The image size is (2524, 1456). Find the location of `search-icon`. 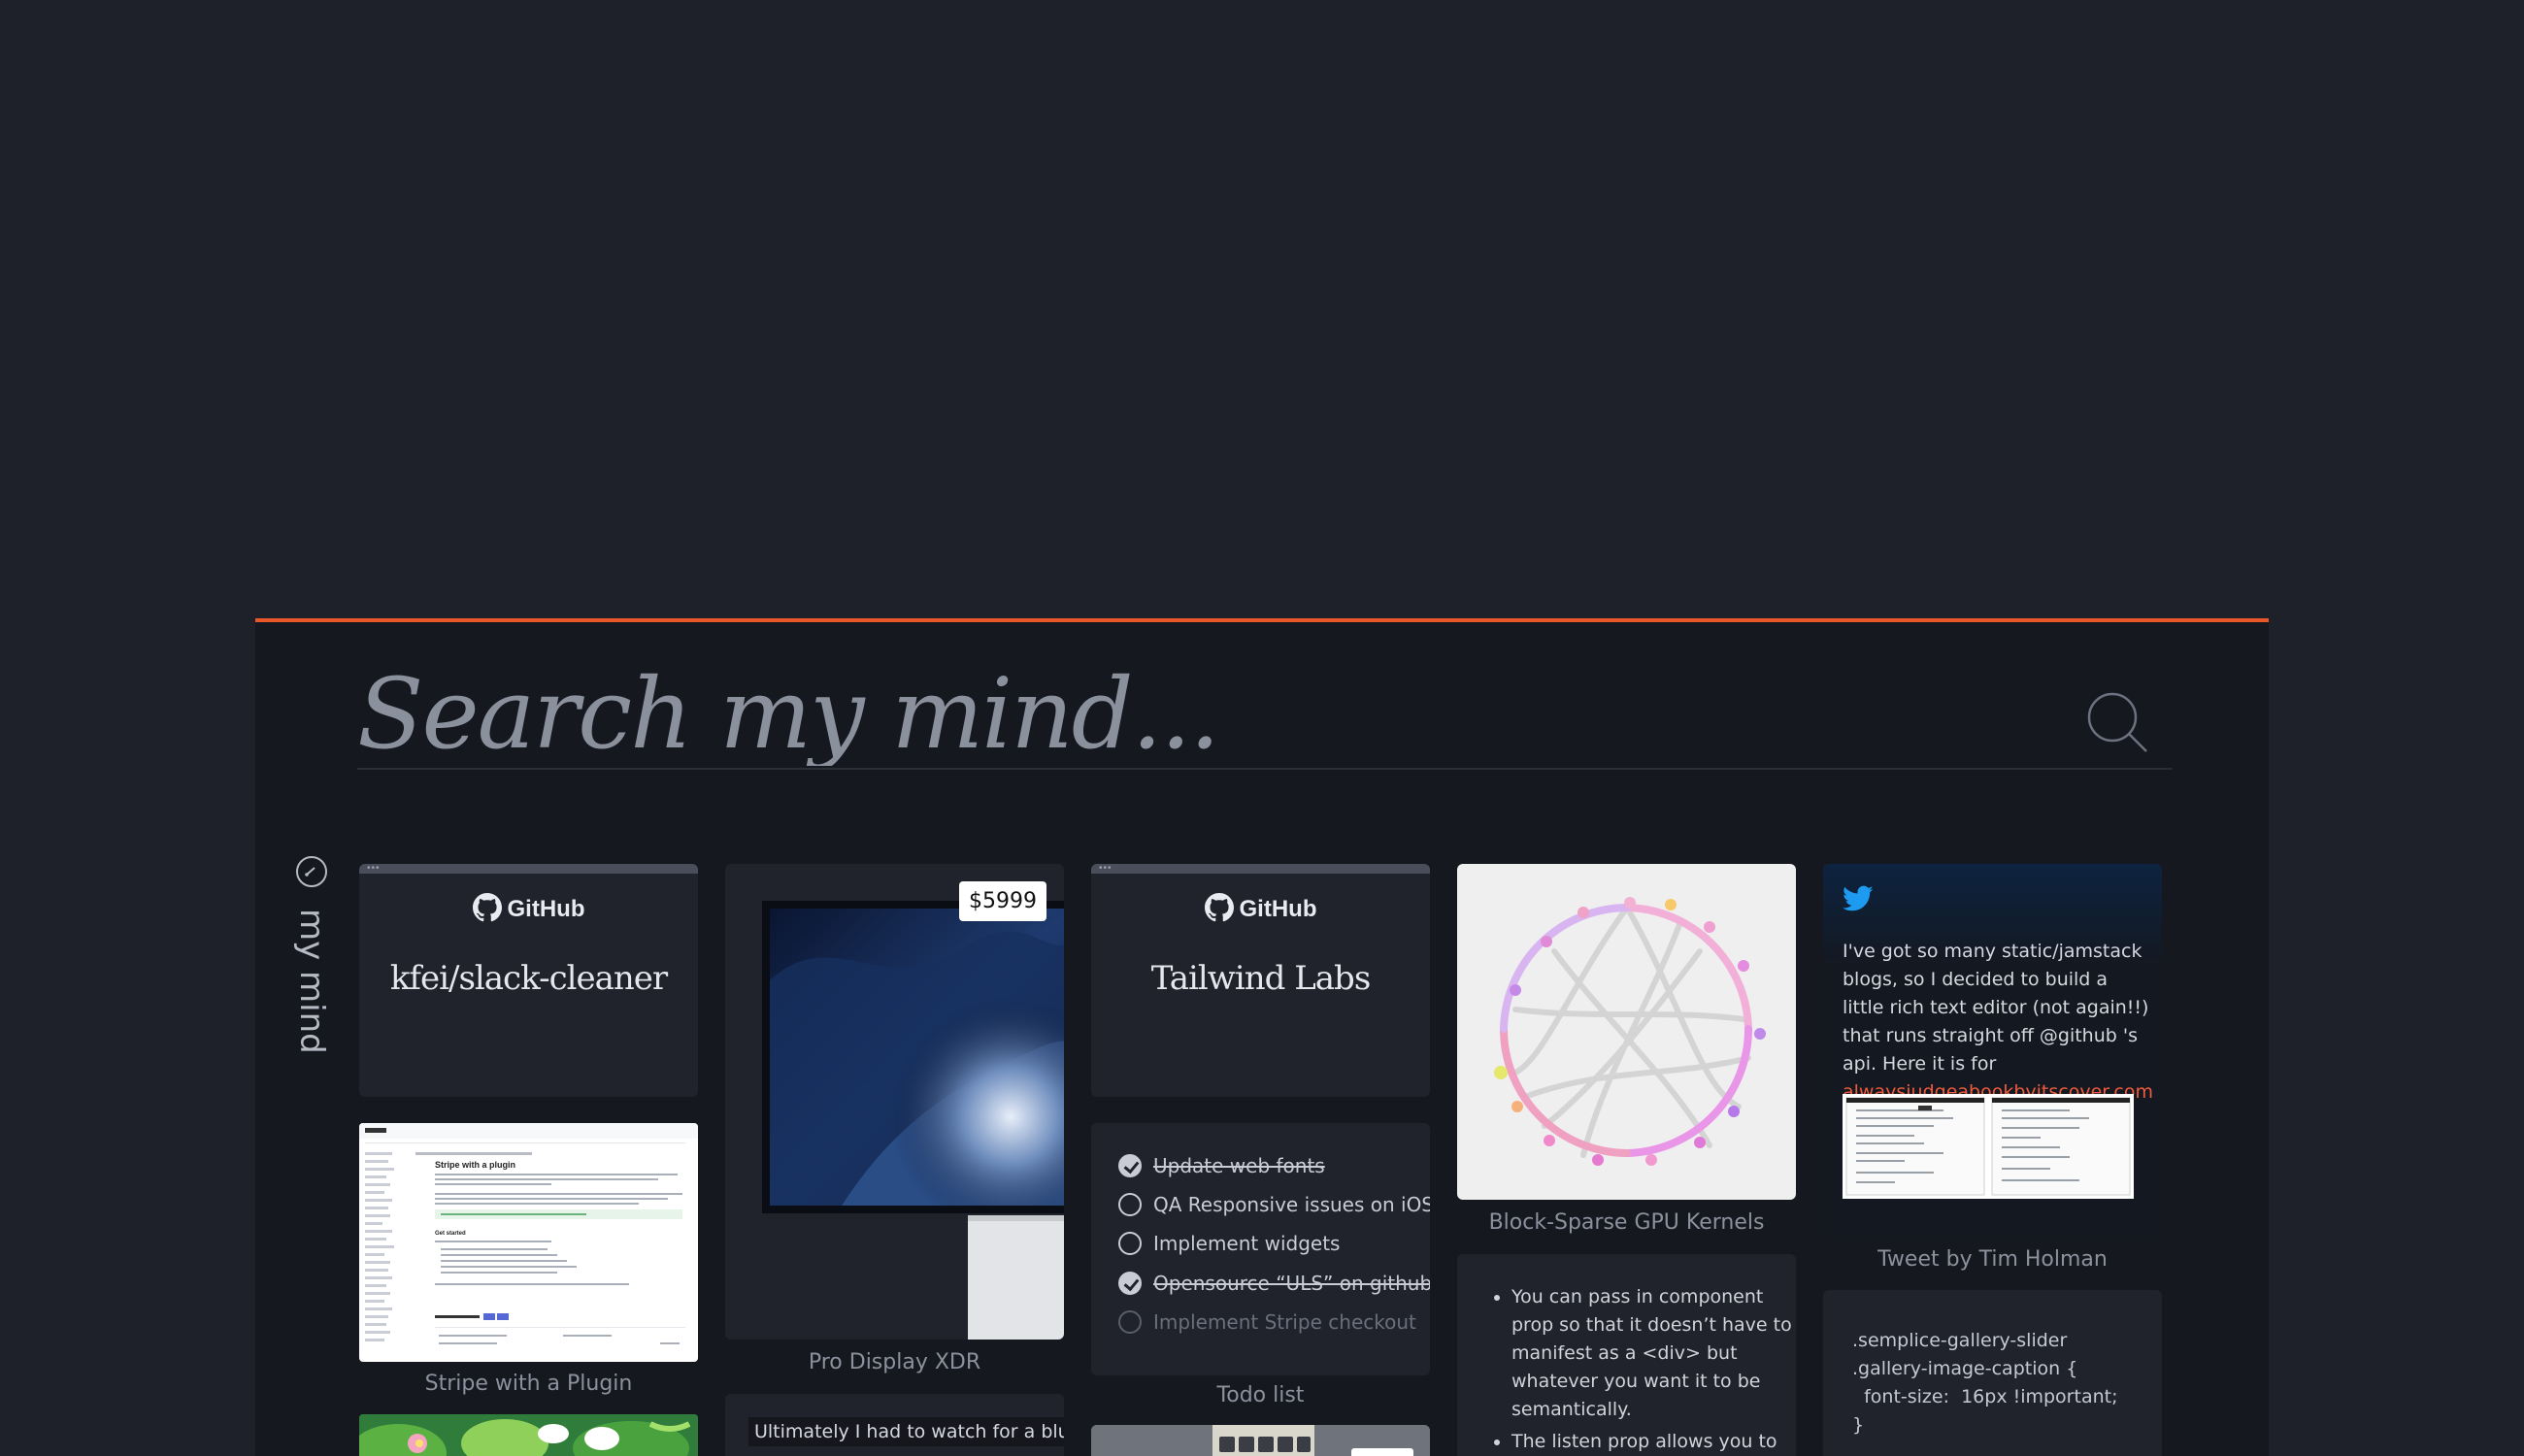

search-icon is located at coordinates (2117, 722).